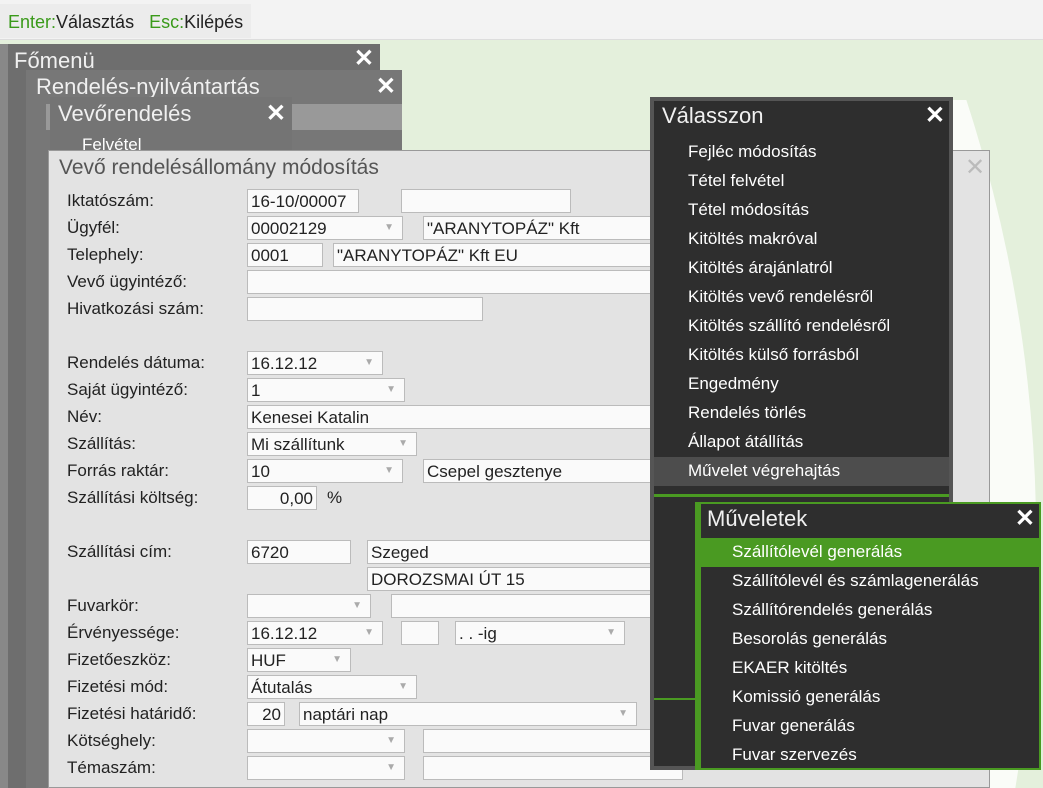 The width and height of the screenshot is (1043, 788). I want to click on menu-title: Válasszon, so click(713, 115).